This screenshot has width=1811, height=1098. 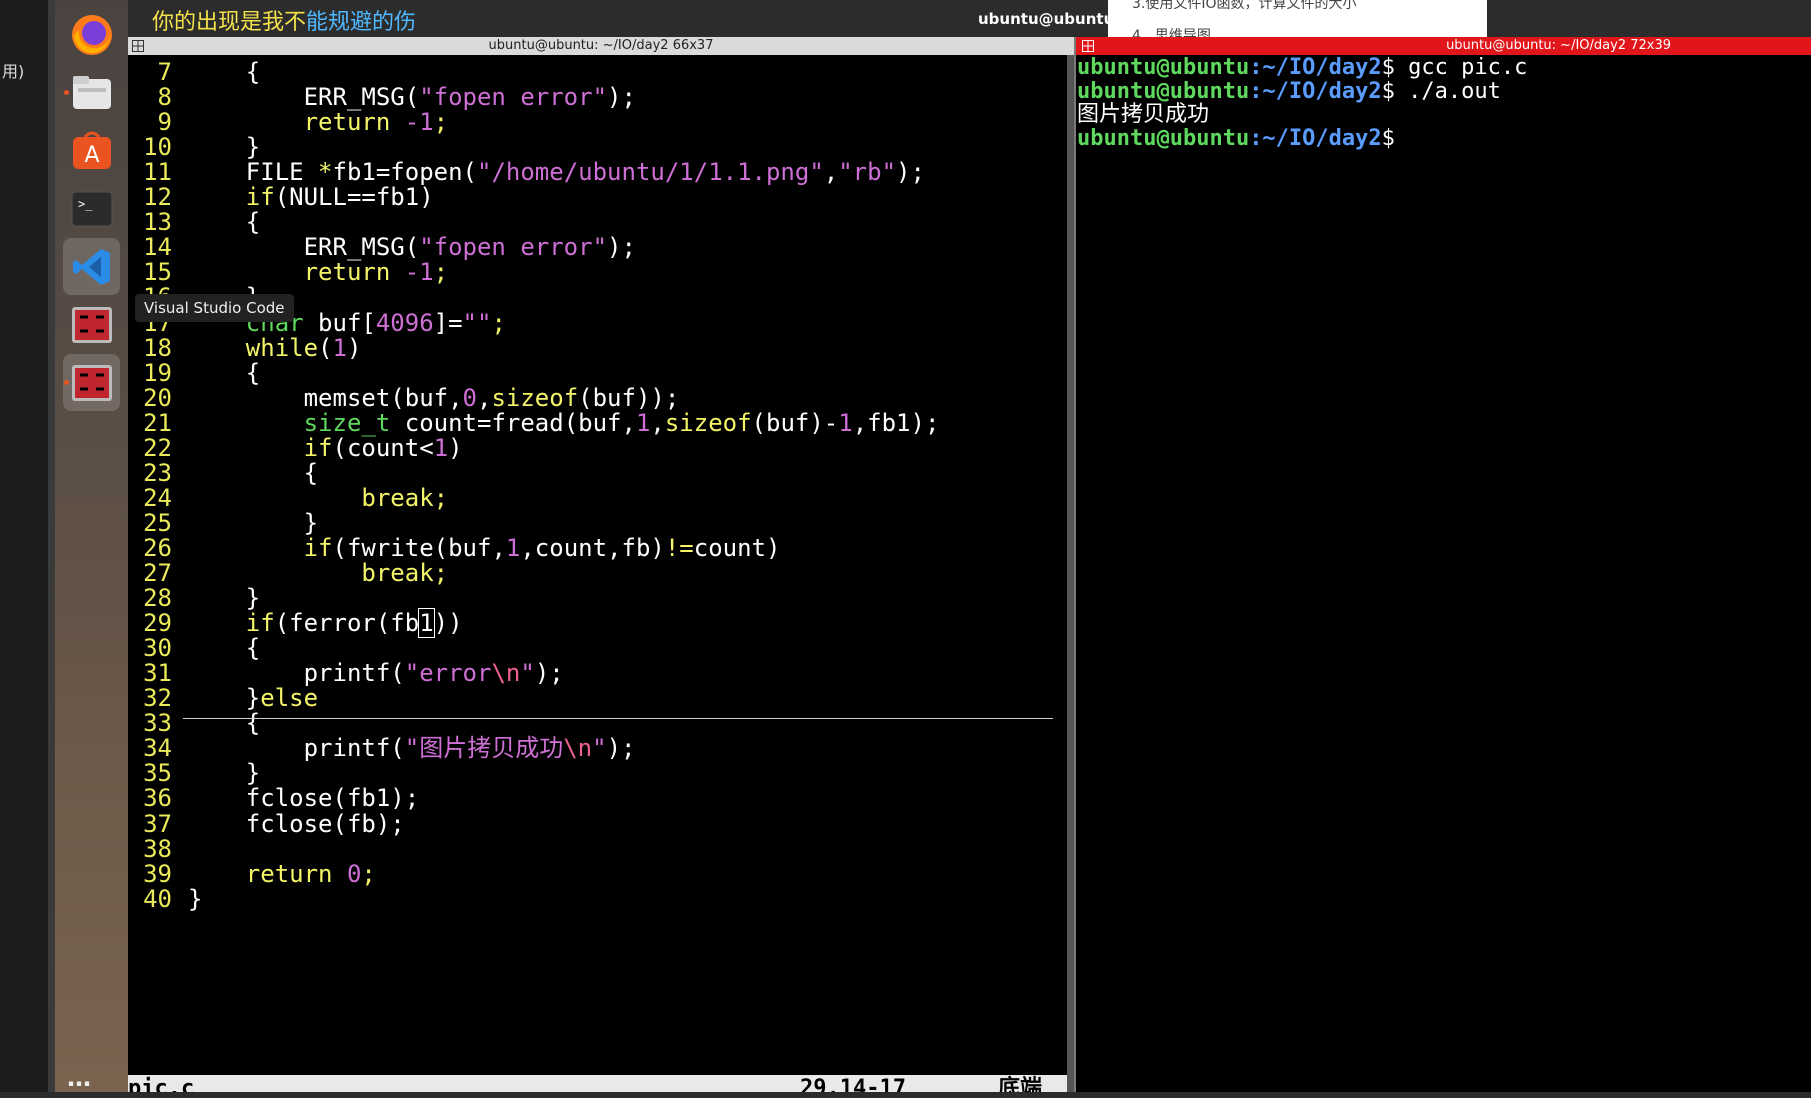 I want to click on code-token: 4096, so click(x=404, y=322).